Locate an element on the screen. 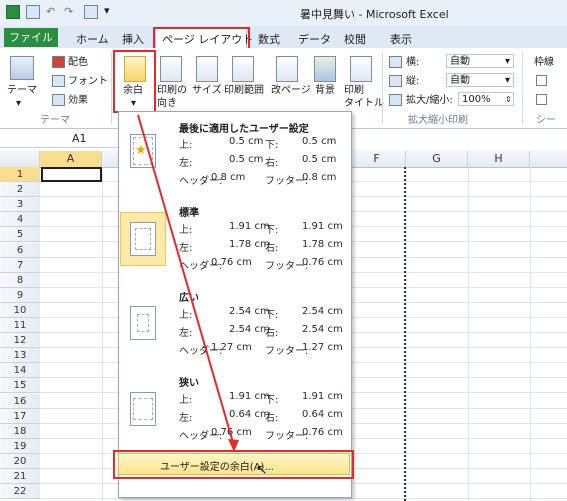 The height and width of the screenshot is (501, 567). gridlines-print-checkbox is located at coordinates (541, 99).